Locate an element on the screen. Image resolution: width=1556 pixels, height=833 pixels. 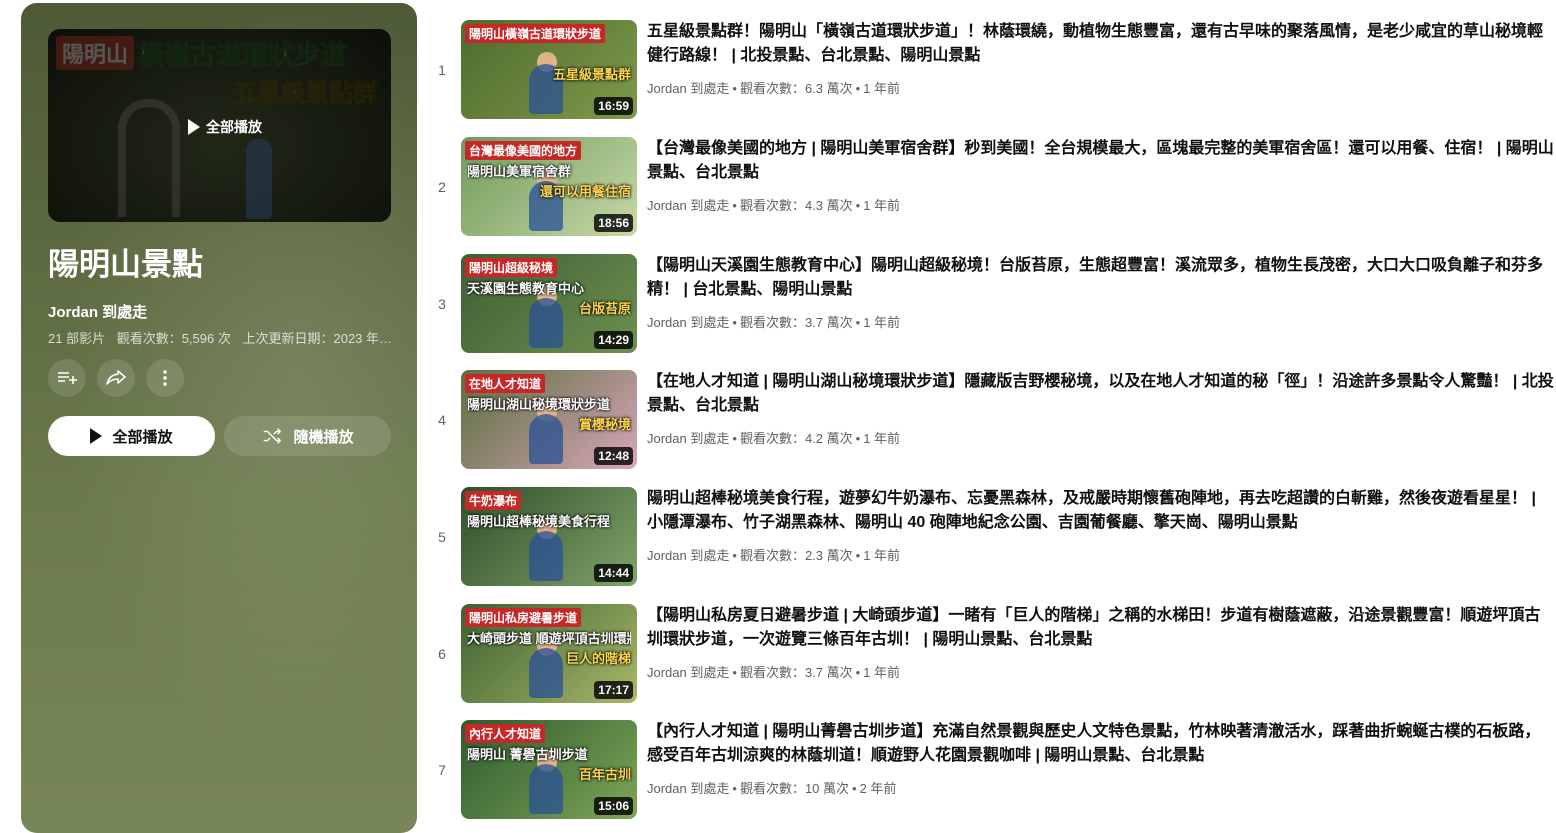
video-duration: 14:29 is located at coordinates (613, 340).